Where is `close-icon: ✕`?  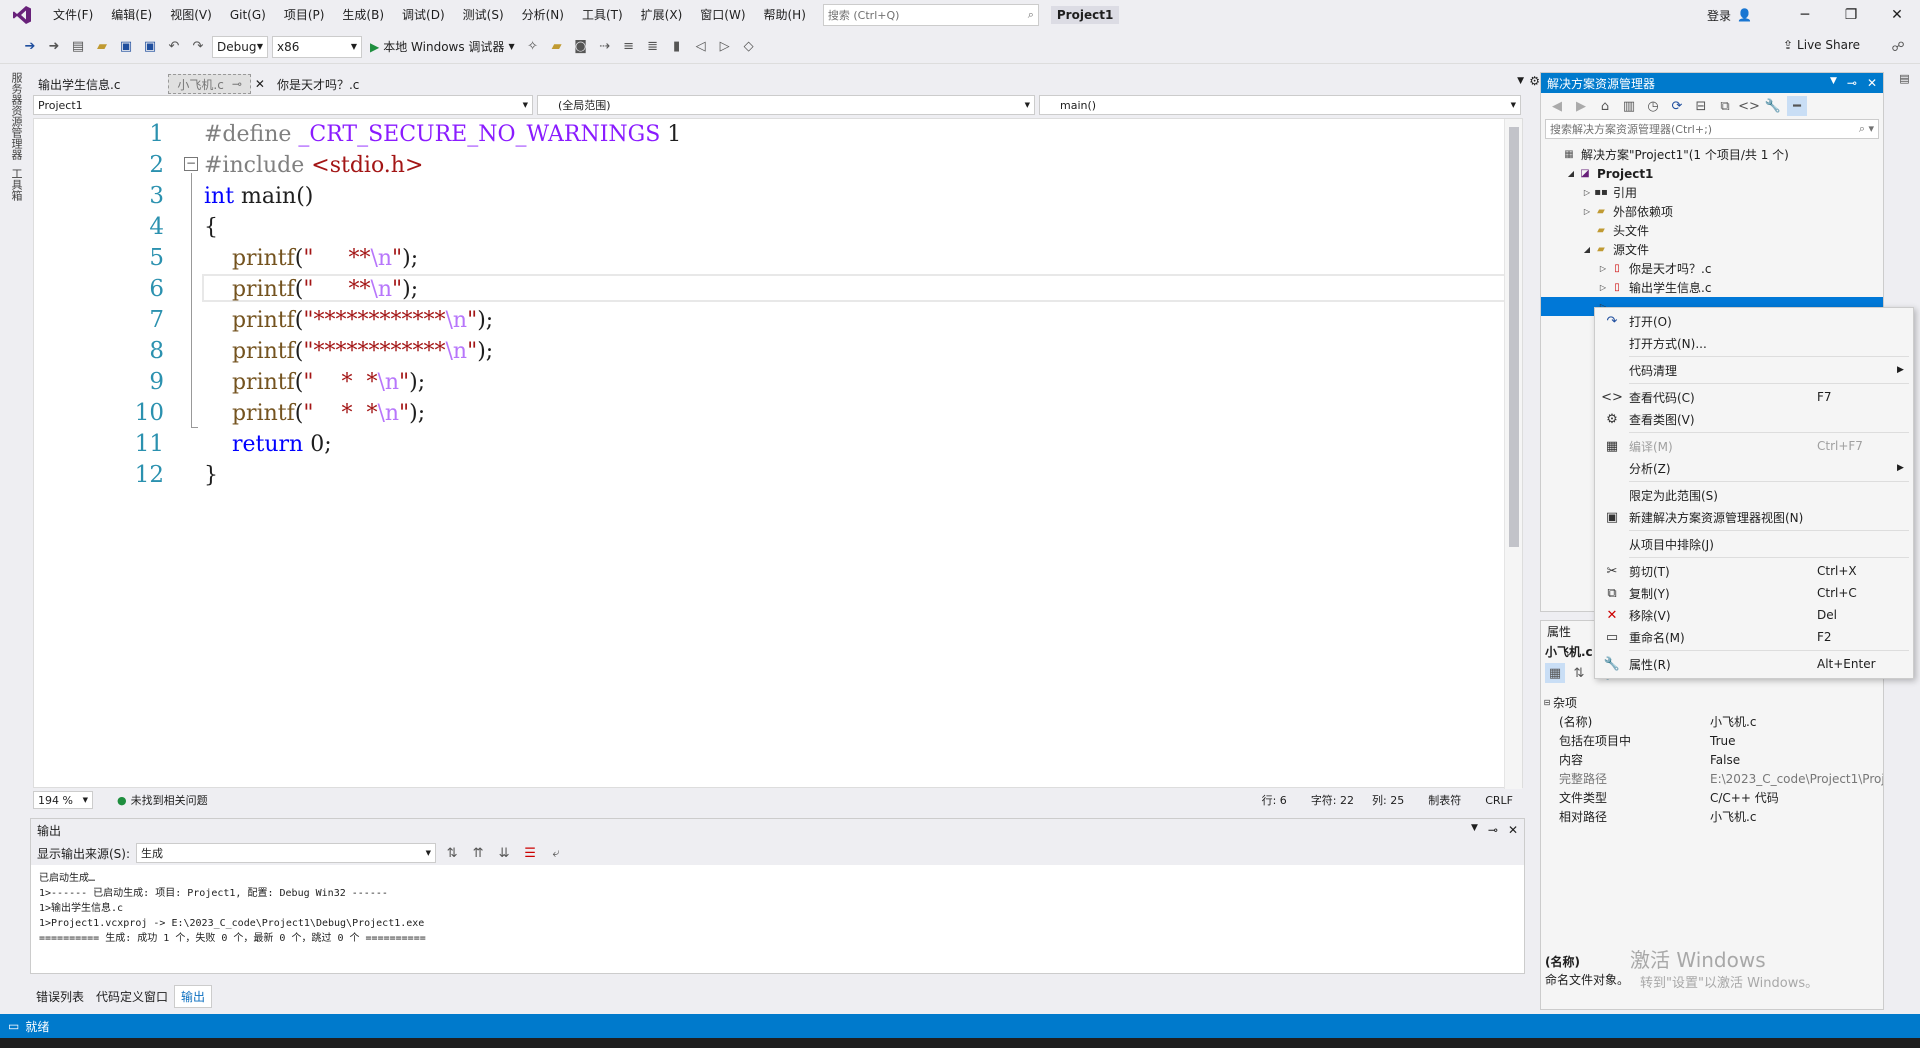 close-icon: ✕ is located at coordinates (1872, 83).